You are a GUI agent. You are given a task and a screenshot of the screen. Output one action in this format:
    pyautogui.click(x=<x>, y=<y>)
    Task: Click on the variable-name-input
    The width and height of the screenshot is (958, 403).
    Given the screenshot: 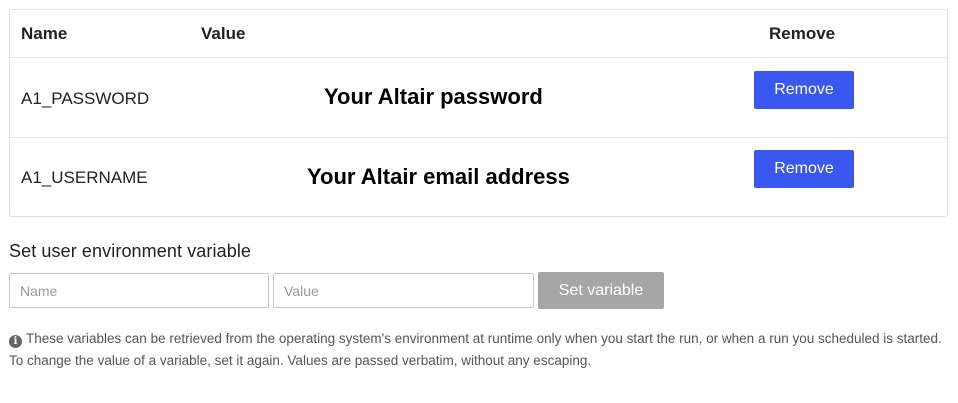 What is the action you would take?
    pyautogui.click(x=139, y=290)
    